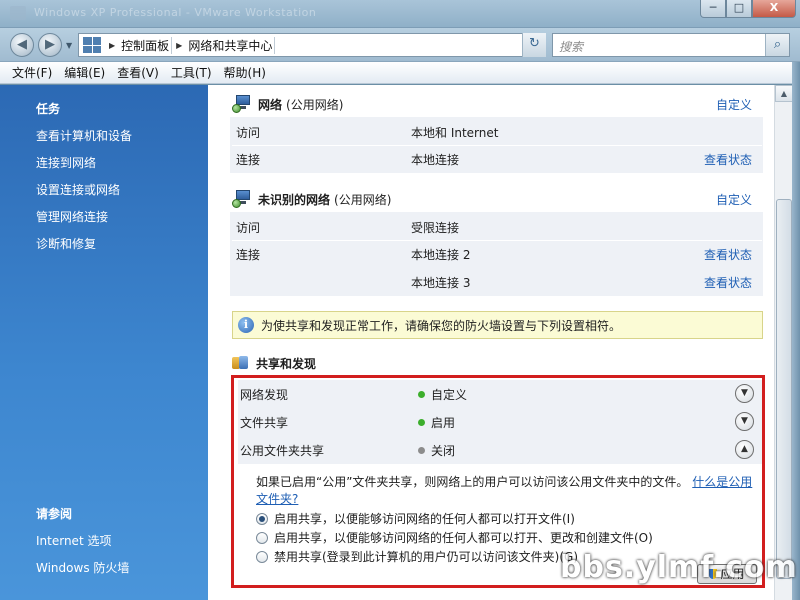  I want to click on recent-pages-dropdown-icon: ▼, so click(69, 45).